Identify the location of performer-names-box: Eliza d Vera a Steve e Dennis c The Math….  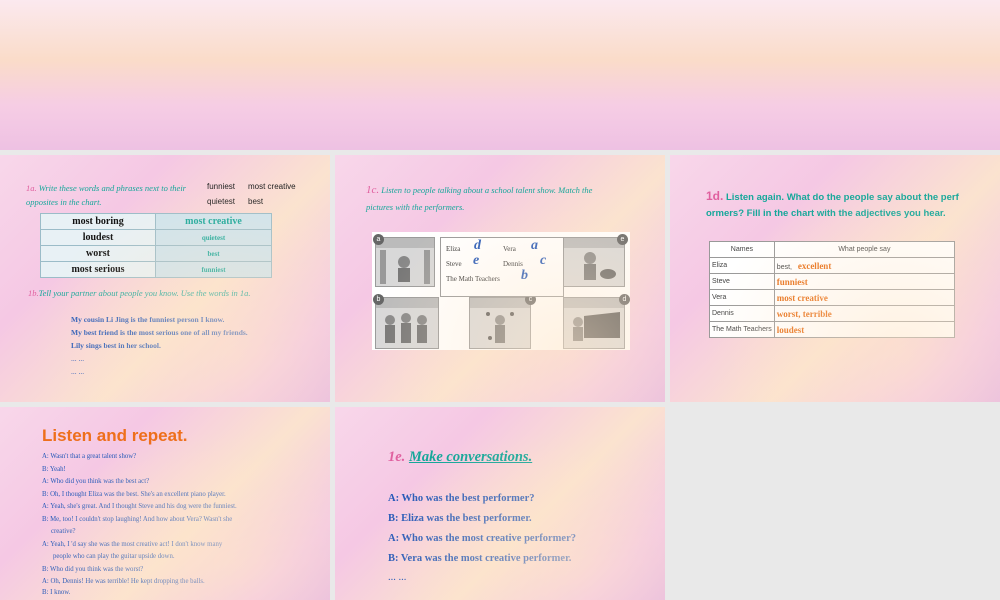
(502, 267).